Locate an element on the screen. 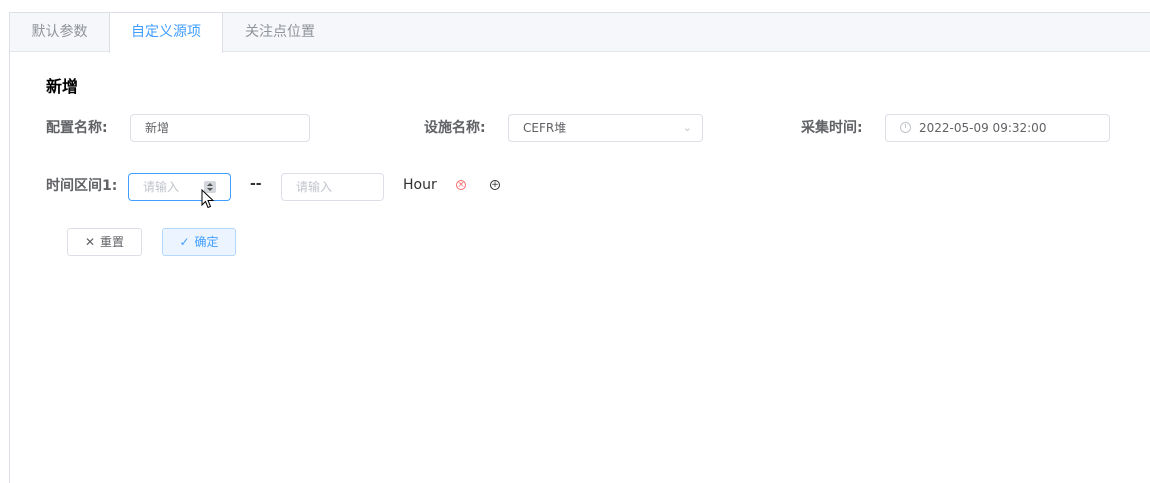 The image size is (1150, 483). config-name-label: 配置名称: is located at coordinates (77, 128).